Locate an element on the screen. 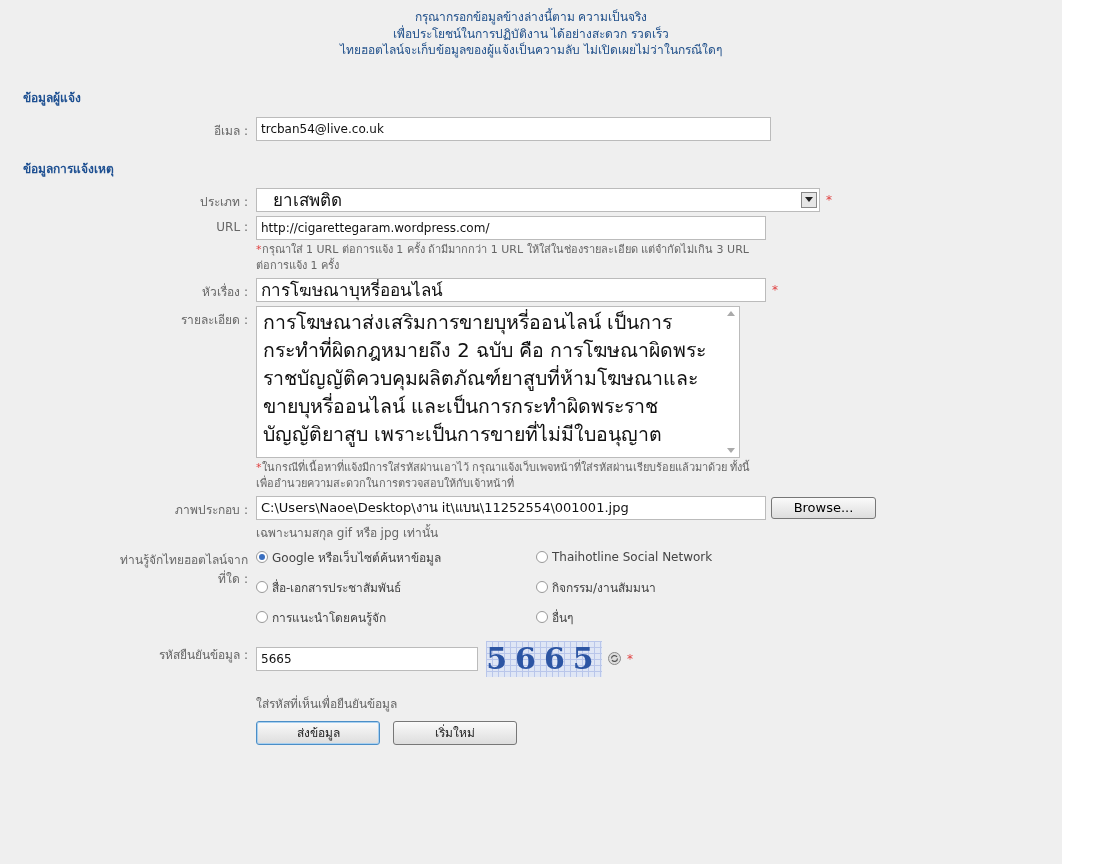  field-label: รายละเอียด : is located at coordinates (214, 320).